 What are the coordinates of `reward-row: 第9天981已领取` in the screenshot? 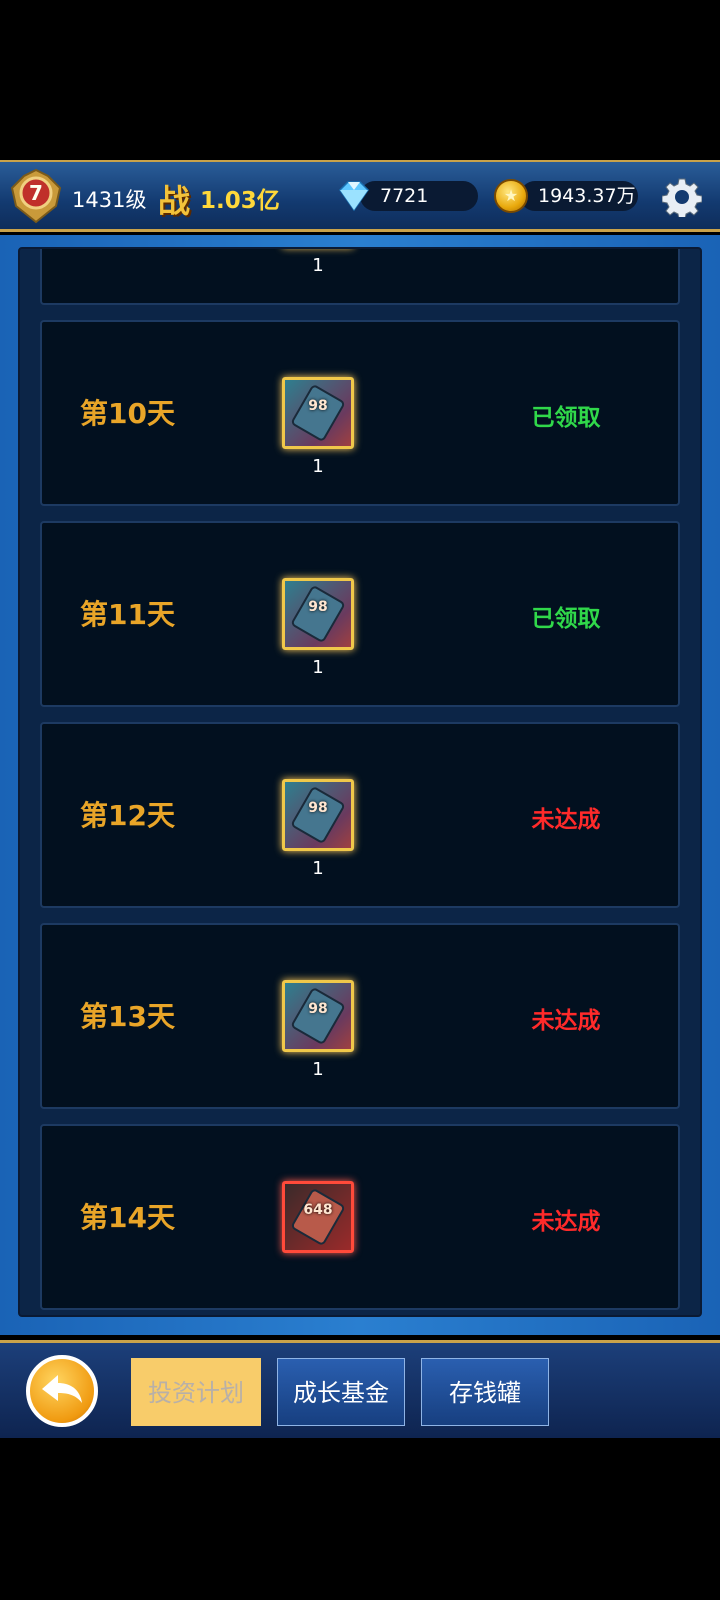 It's located at (360, 276).